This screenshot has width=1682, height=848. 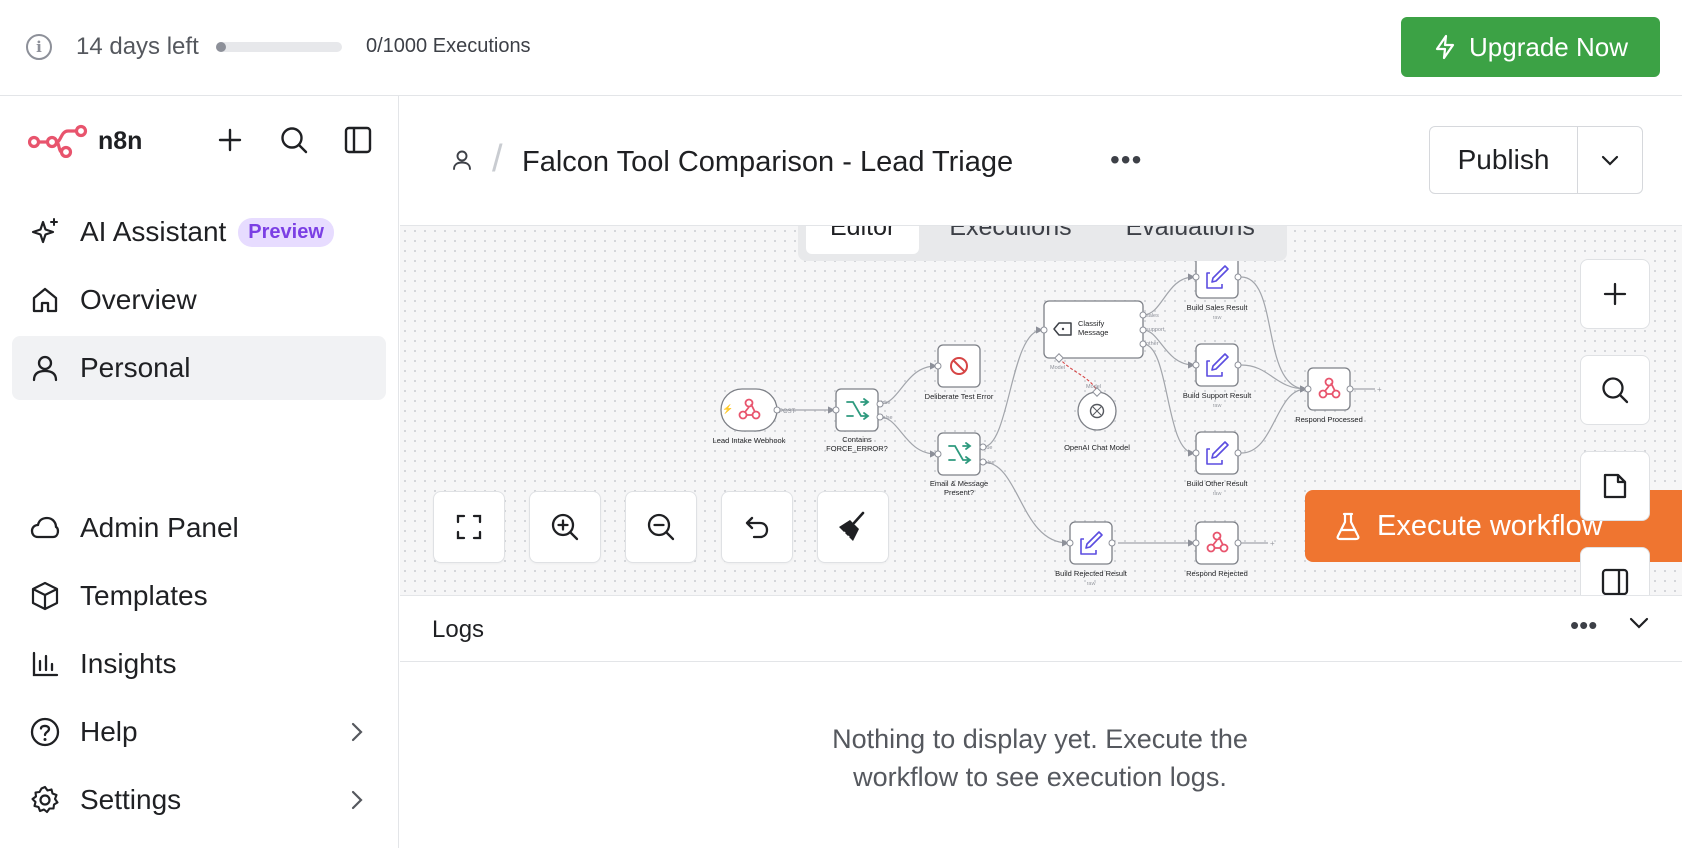 I want to click on node-deliberate-test-error: Deliberate Test Error, so click(x=959, y=372).